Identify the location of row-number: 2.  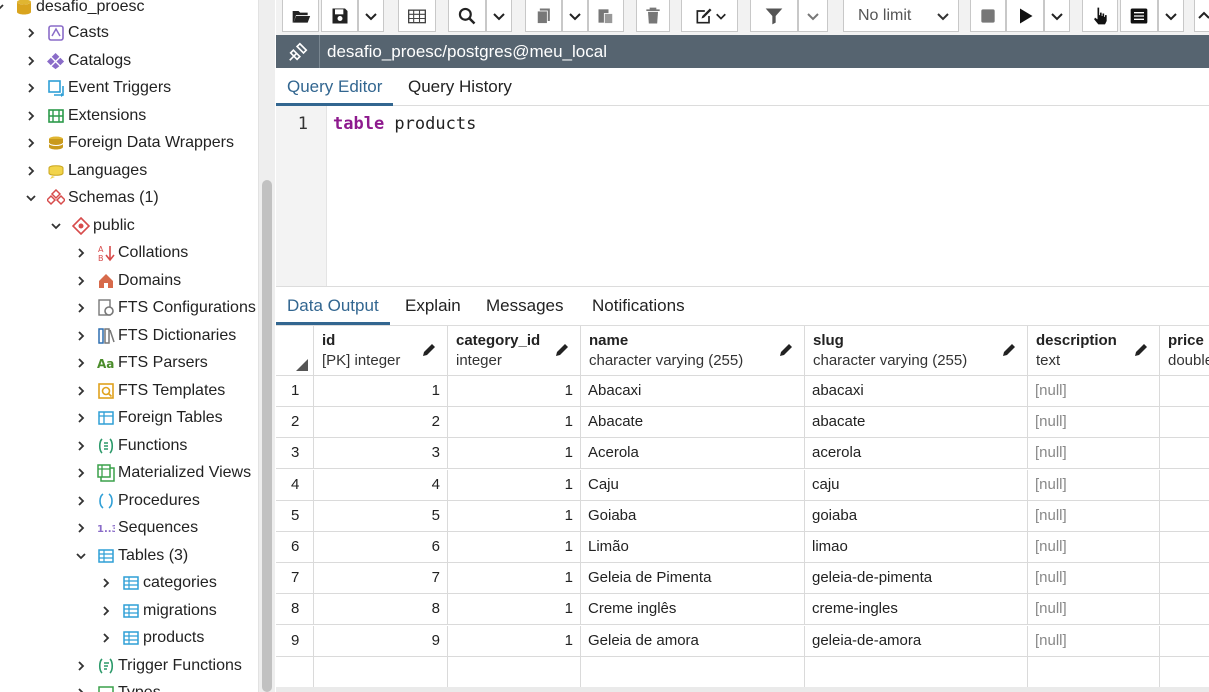
(295, 422).